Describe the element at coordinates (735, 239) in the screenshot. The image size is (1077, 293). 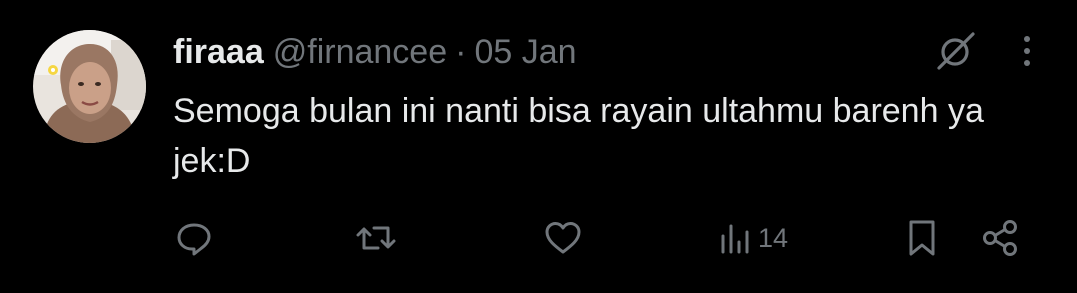
I see `views-icon` at that location.